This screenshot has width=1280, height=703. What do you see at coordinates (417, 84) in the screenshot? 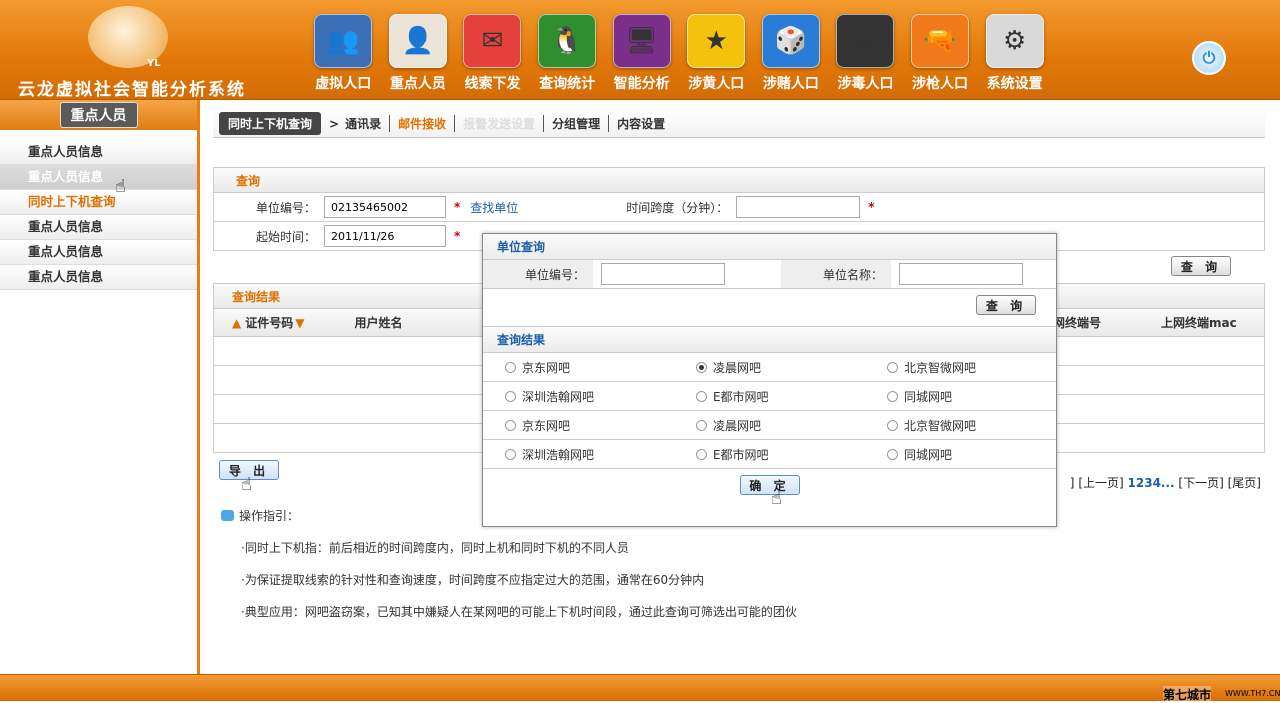
I see `nav-label: 重点人员` at bounding box center [417, 84].